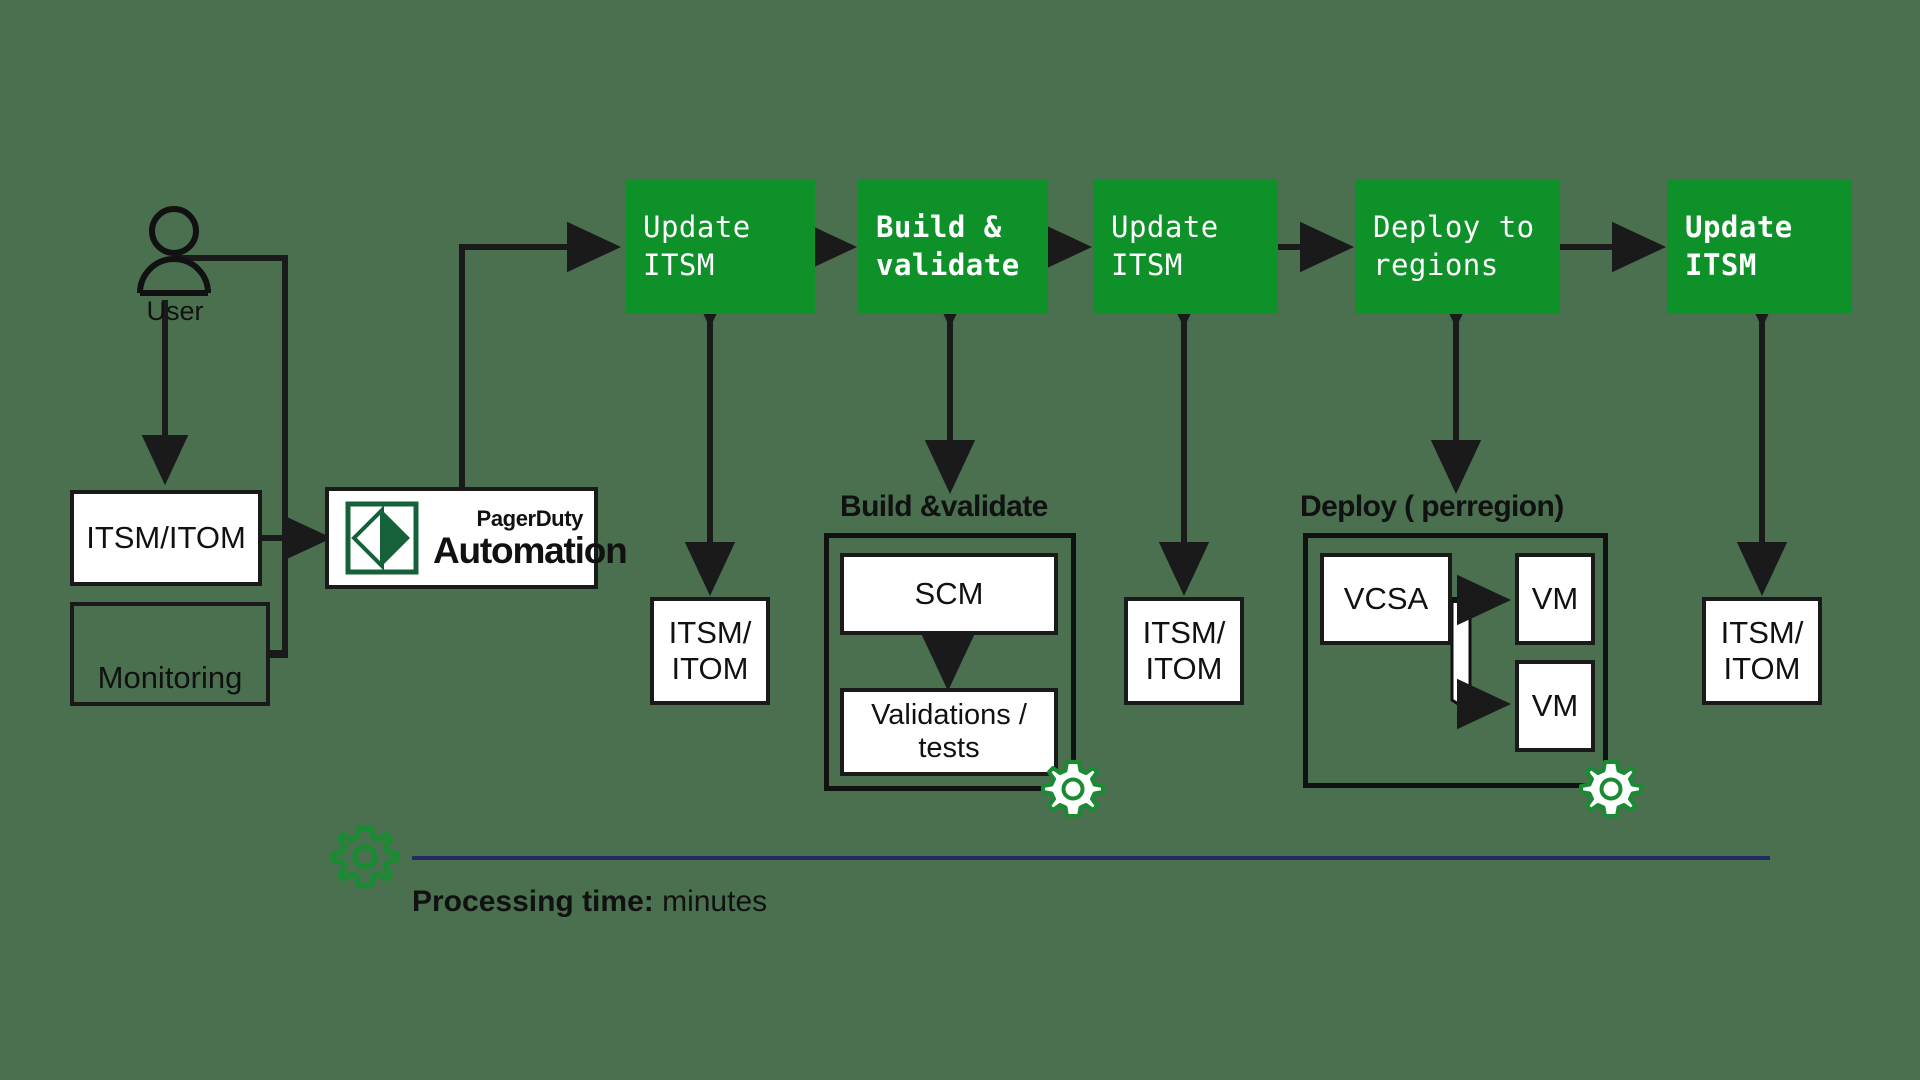 The width and height of the screenshot is (1920, 1080). What do you see at coordinates (1432, 506) in the screenshot?
I see `deploy-group-label: Deploy ( perregion)` at bounding box center [1432, 506].